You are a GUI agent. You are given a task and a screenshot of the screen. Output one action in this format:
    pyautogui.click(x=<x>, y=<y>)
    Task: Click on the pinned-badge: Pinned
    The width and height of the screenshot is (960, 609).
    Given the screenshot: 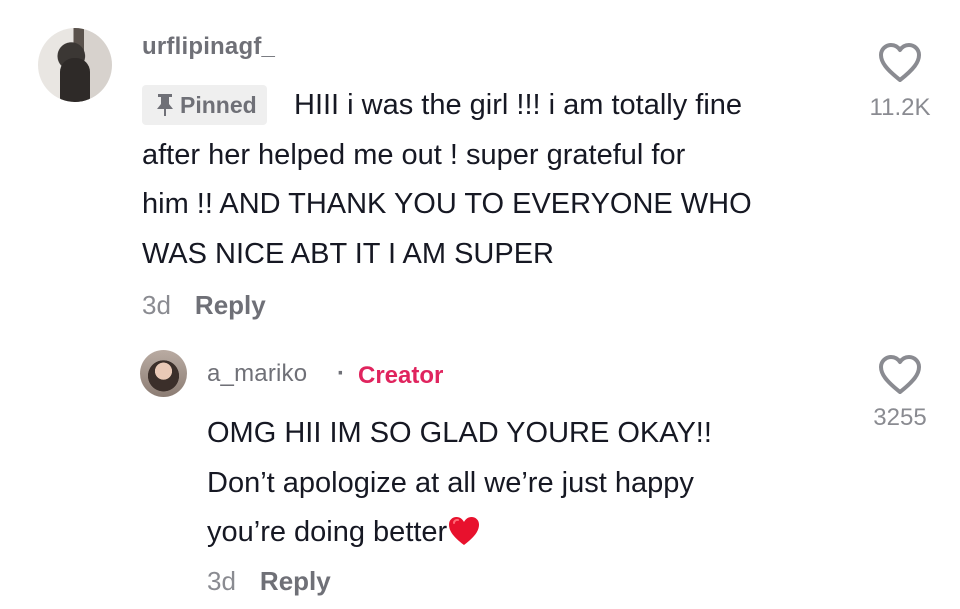 What is the action you would take?
    pyautogui.click(x=204, y=105)
    